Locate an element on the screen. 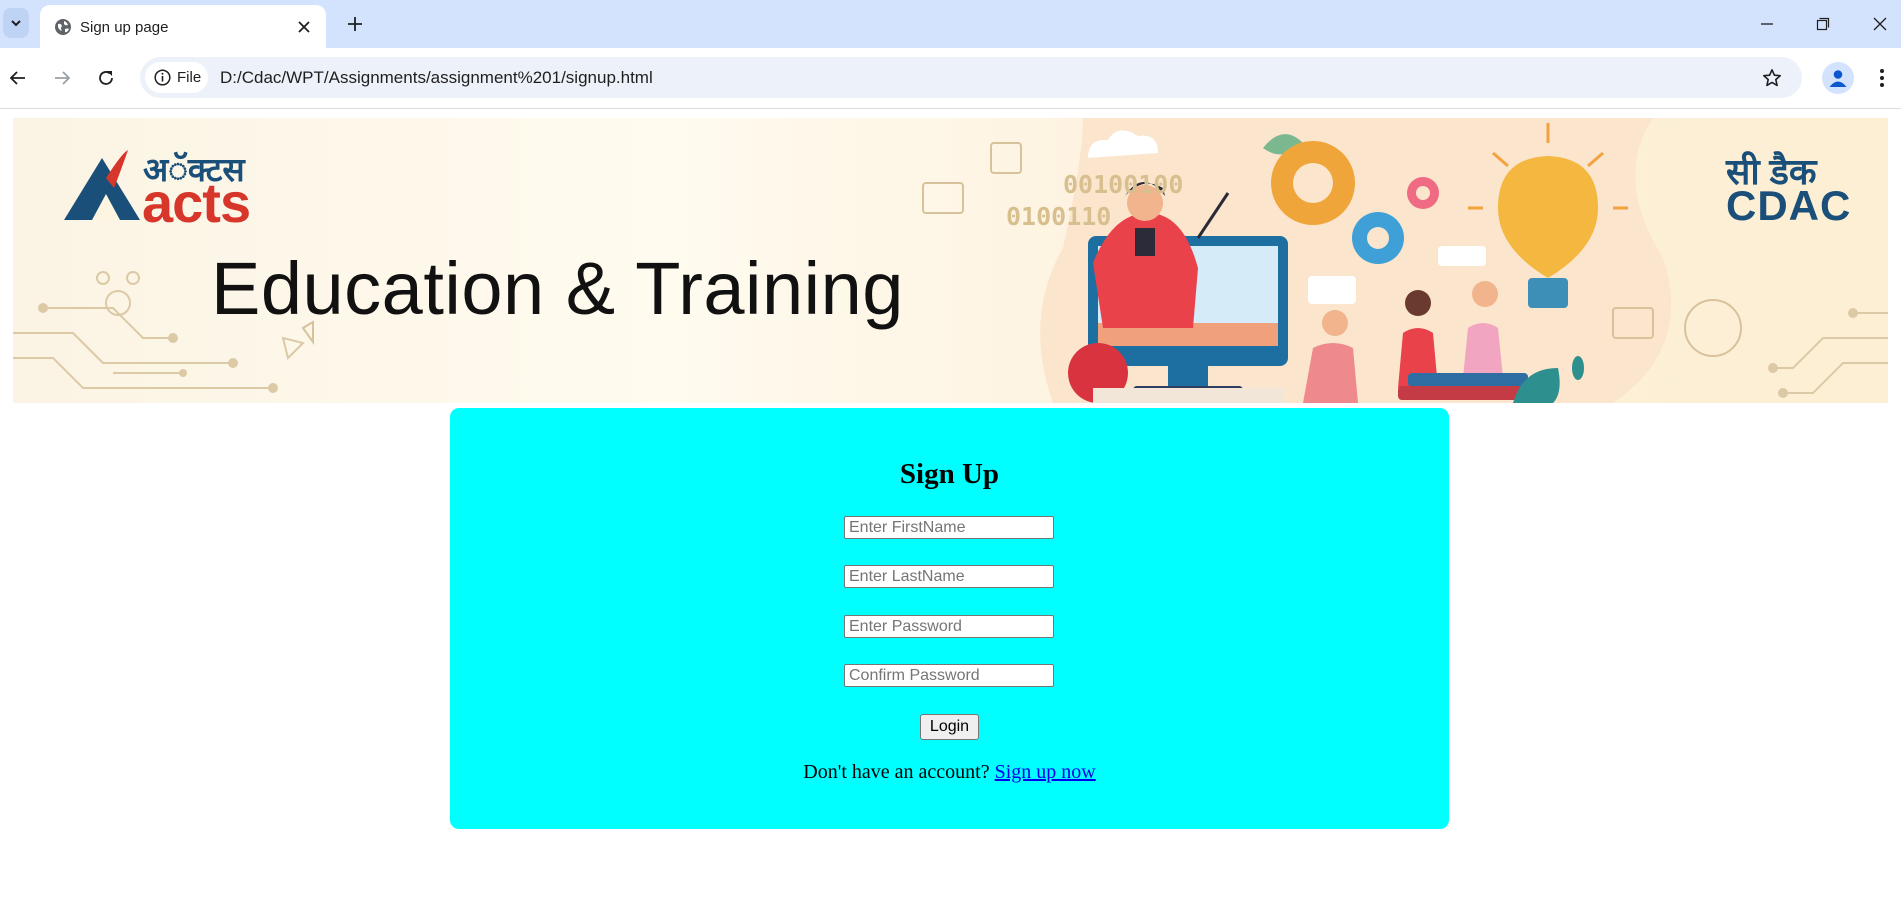 The width and height of the screenshot is (1901, 905). kebab-menu-icon is located at coordinates (1882, 78).